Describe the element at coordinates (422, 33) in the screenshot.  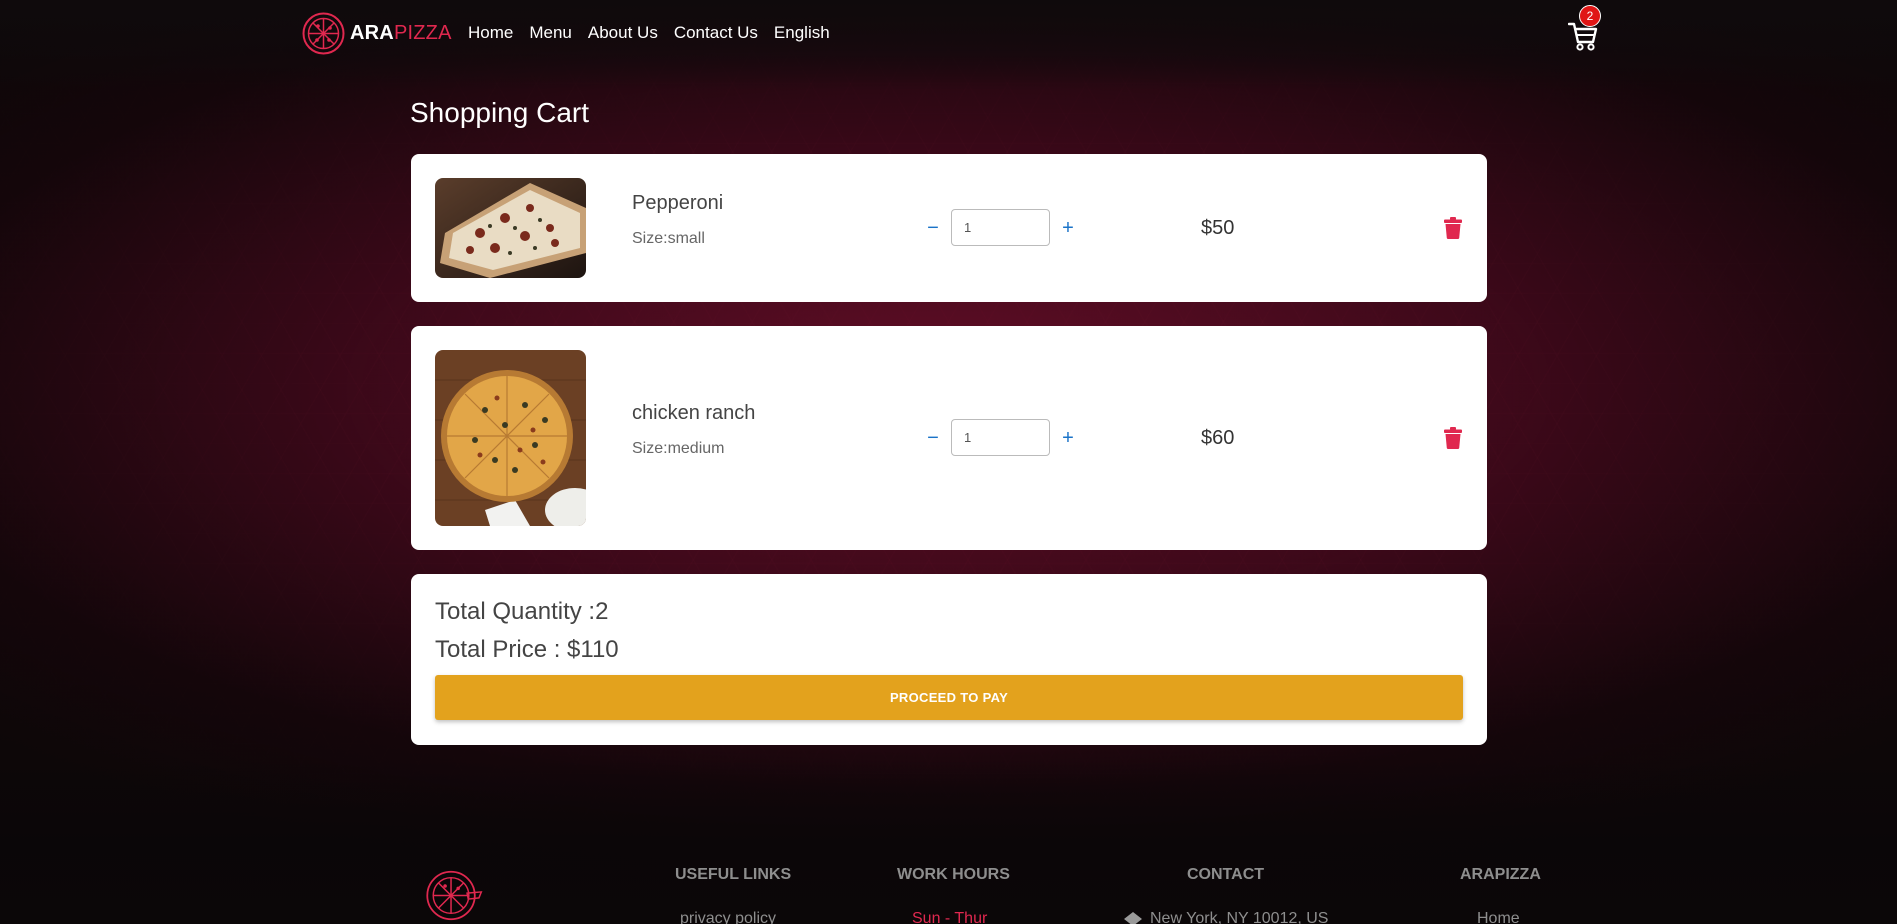
I see `brand-name-part2: PIZZA` at that location.